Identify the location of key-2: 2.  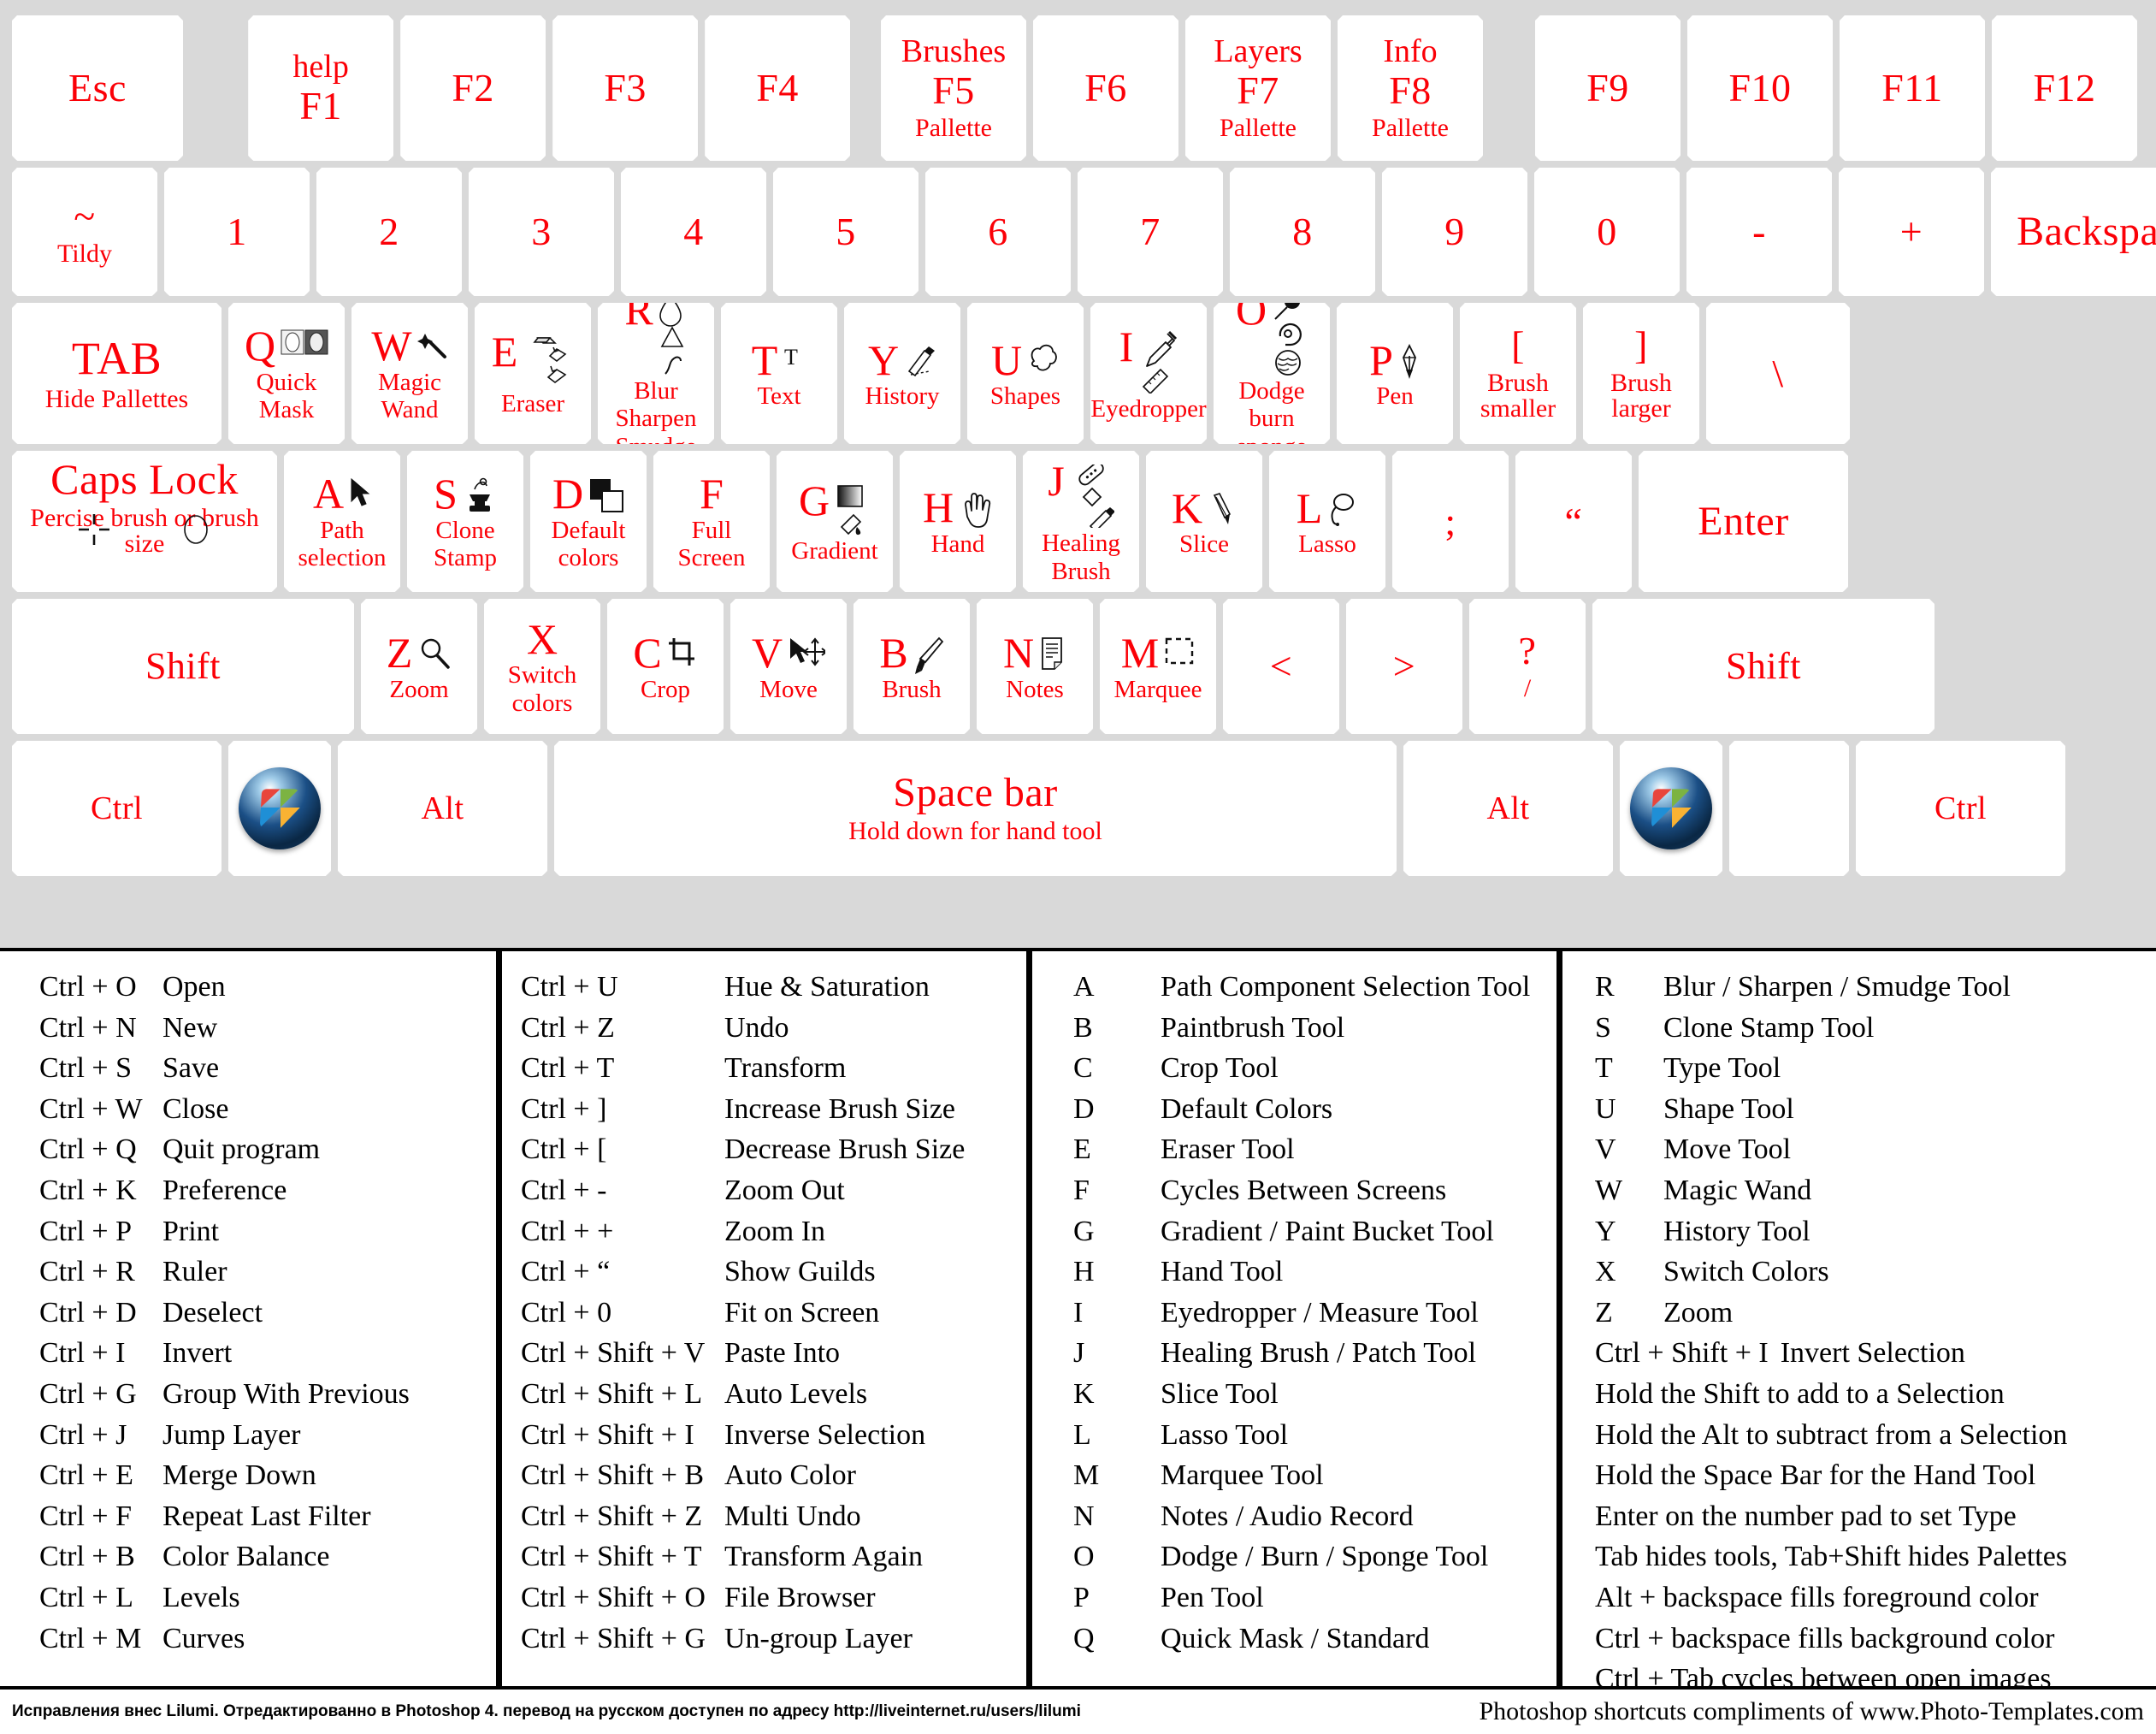
(389, 232).